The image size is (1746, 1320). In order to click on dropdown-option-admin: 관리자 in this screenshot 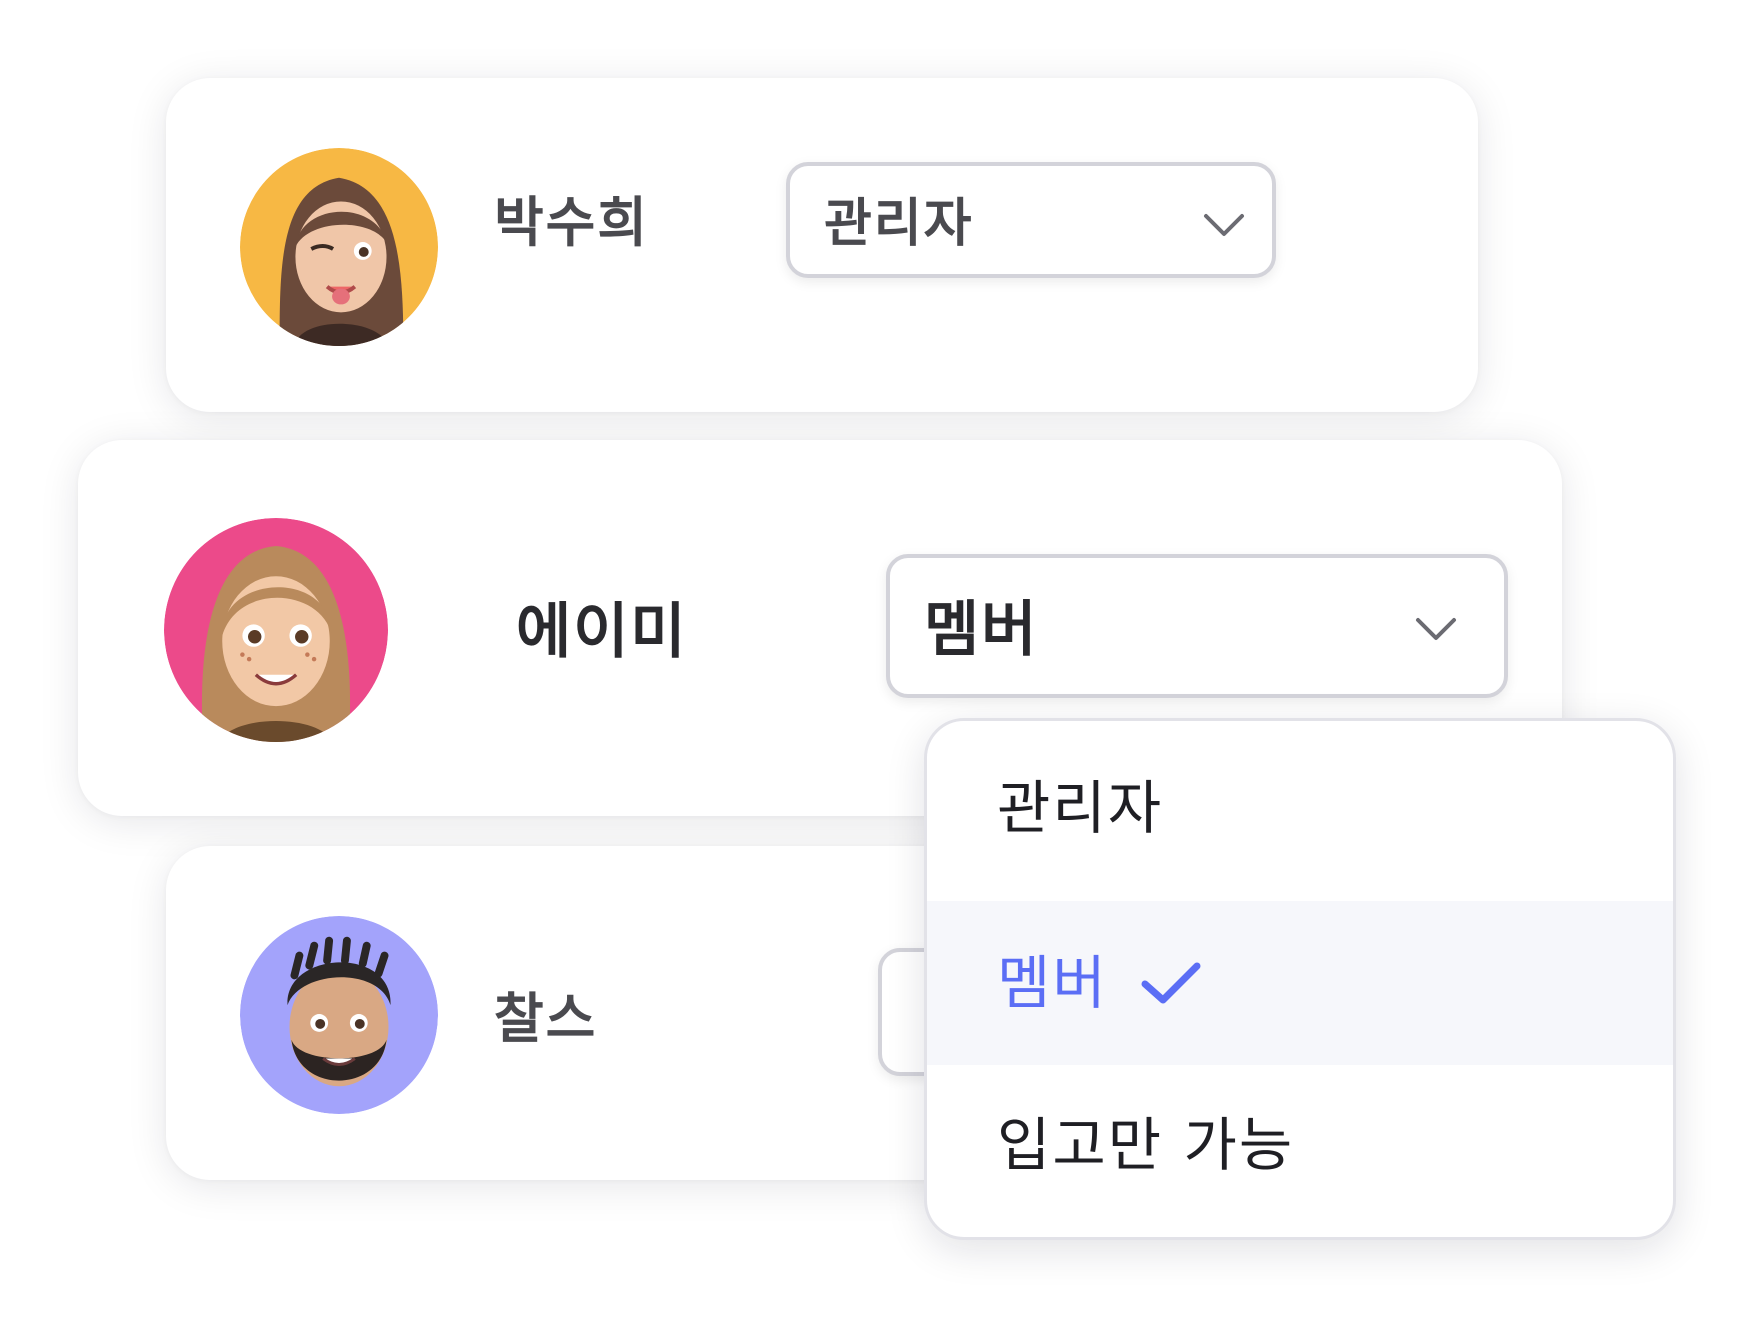, I will do `click(1300, 808)`.